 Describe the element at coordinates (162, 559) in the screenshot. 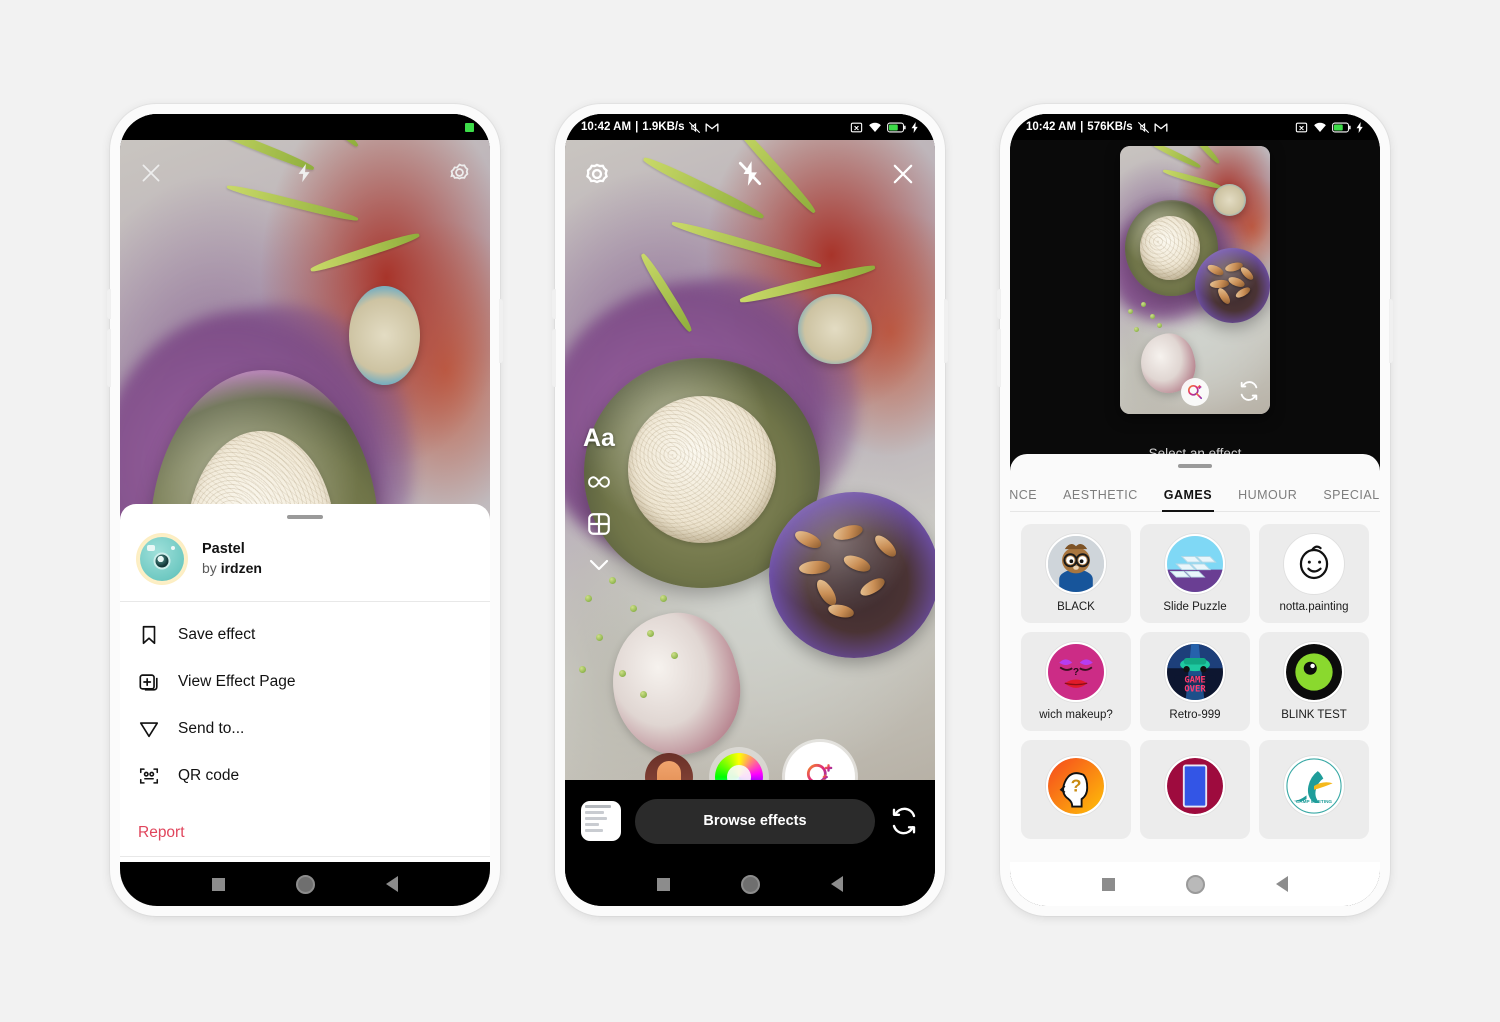

I see `camera-avatar-icon` at that location.